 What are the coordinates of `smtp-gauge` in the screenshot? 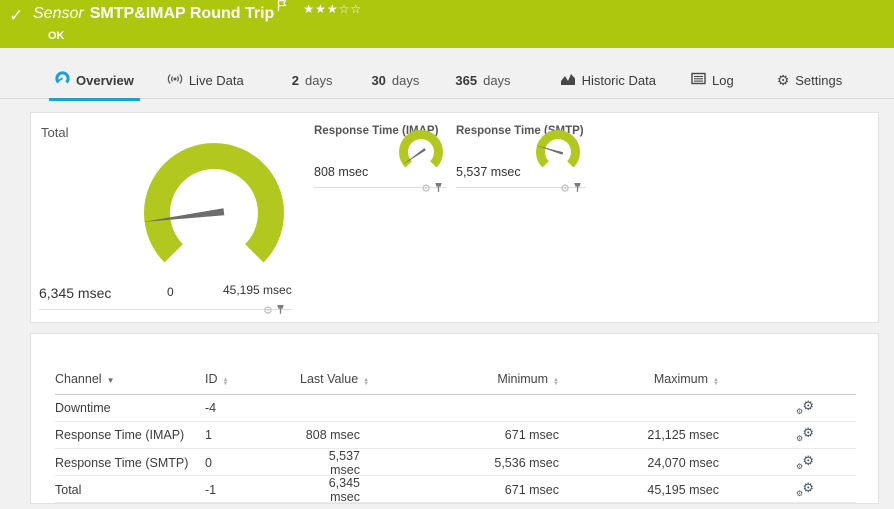 It's located at (558, 149).